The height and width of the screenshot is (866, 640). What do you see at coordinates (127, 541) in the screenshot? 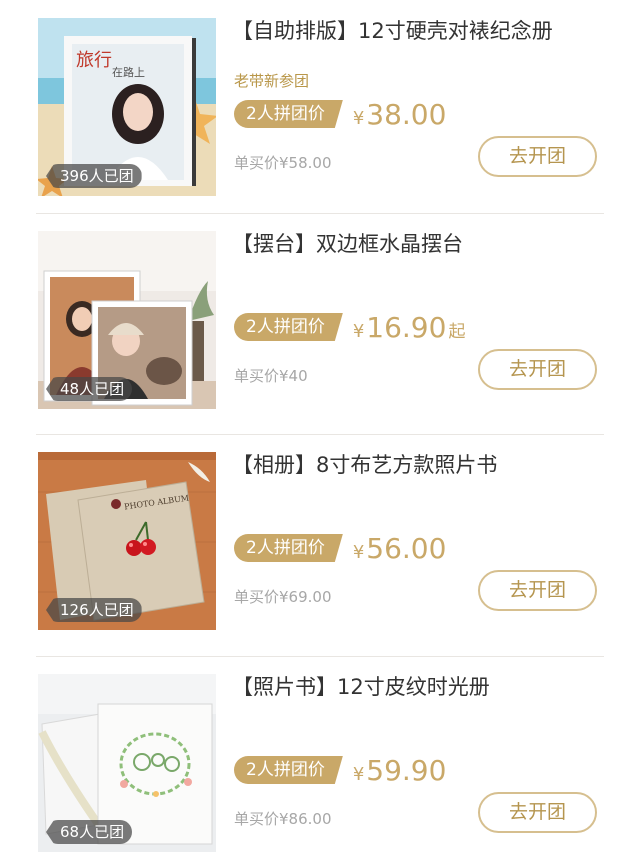
I see `product-image: PHOTO ALBUM 126人已团` at bounding box center [127, 541].